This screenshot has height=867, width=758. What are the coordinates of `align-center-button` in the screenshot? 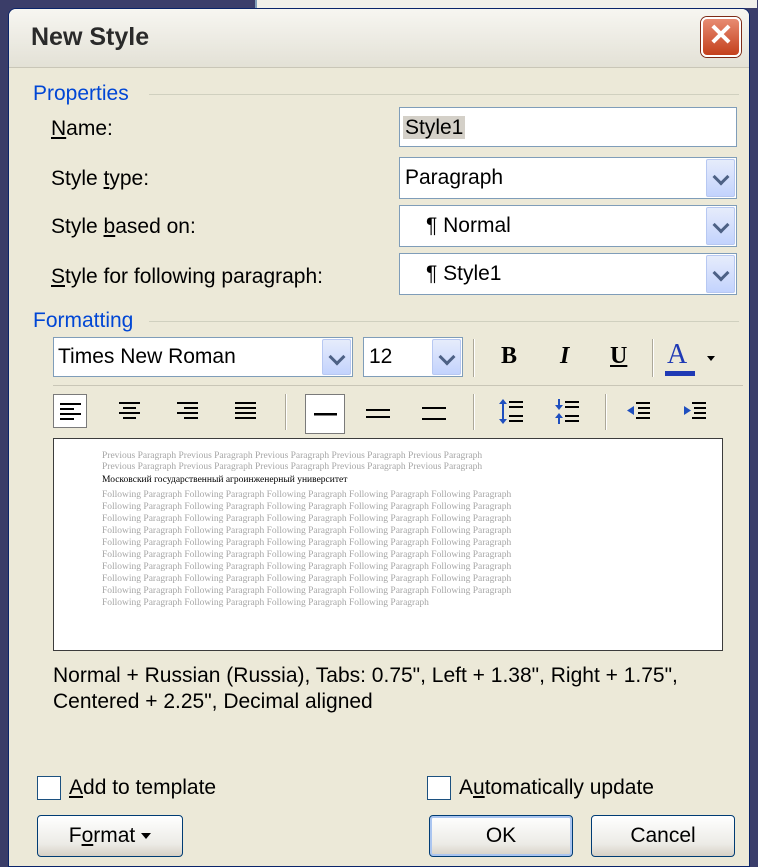 It's located at (130, 411).